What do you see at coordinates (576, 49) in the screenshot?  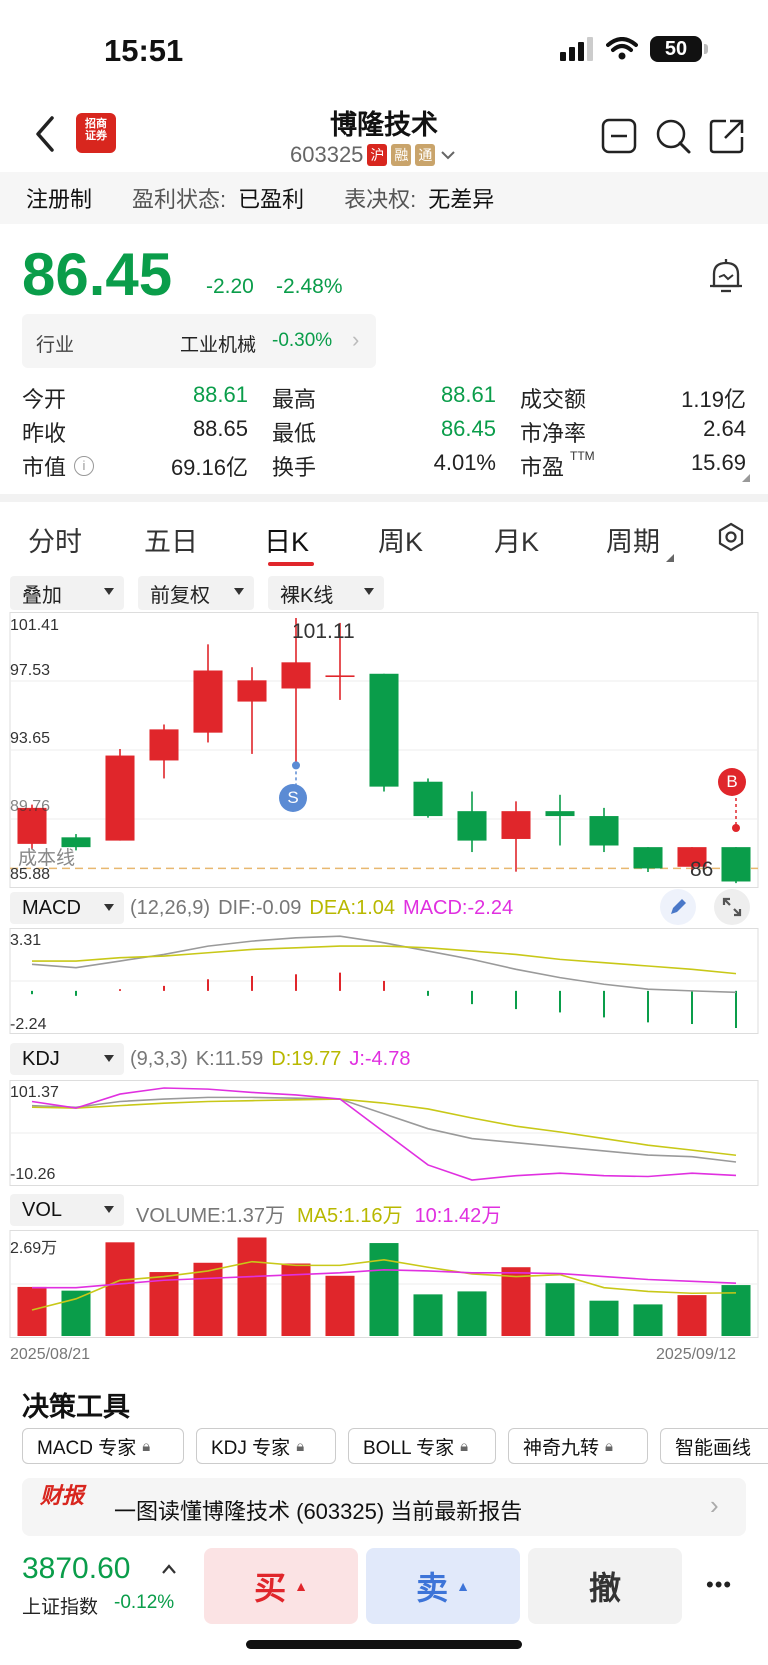 I see `cellular-signal-icon` at bounding box center [576, 49].